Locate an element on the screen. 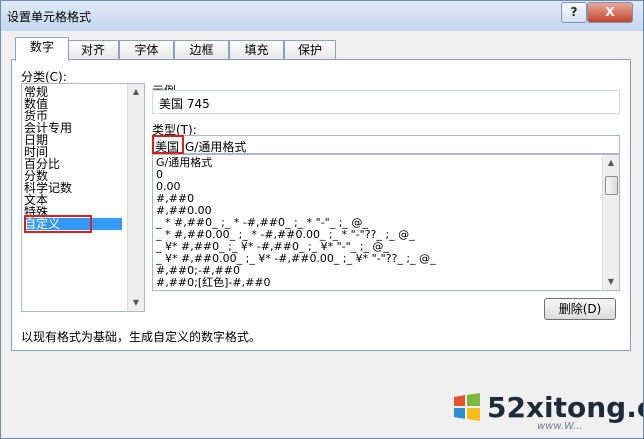  description-text: 以现有格式为基础，生成自定义的数字格式。 is located at coordinates (141, 337).